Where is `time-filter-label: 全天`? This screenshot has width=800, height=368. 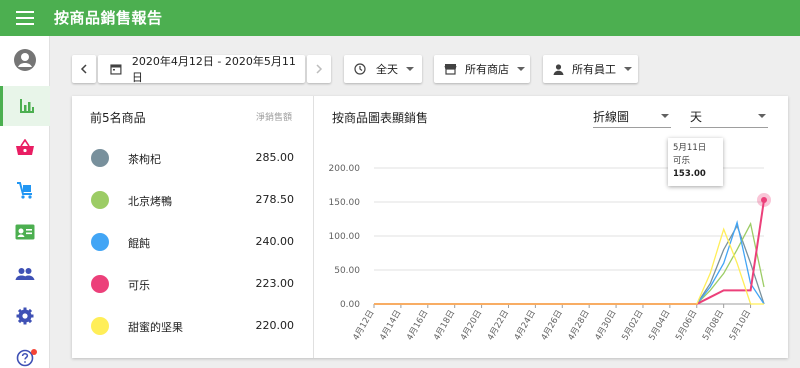
time-filter-label: 全天 is located at coordinates (387, 69).